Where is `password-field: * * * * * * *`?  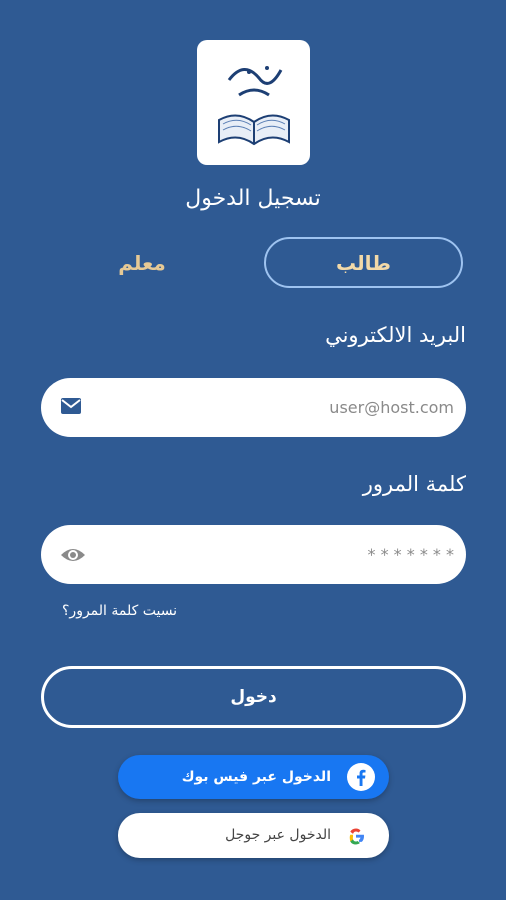
password-field: * * * * * * * is located at coordinates (253, 554).